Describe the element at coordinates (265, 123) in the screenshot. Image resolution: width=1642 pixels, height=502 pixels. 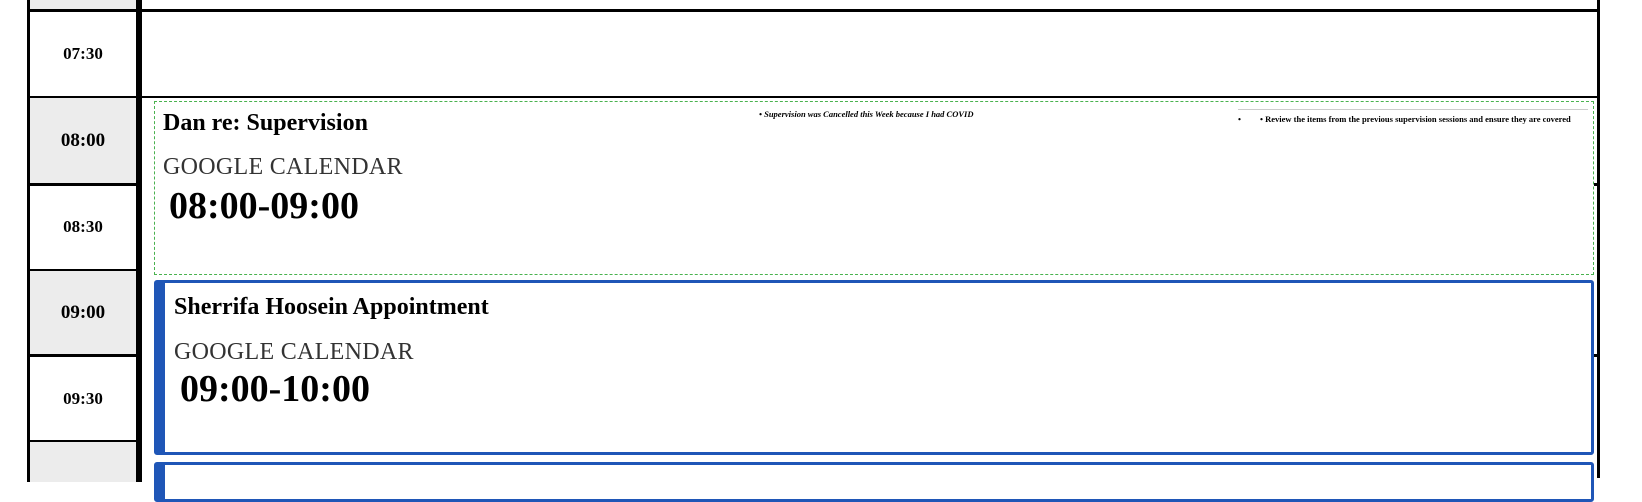
I see `event-title: Dan re: Supervision` at that location.